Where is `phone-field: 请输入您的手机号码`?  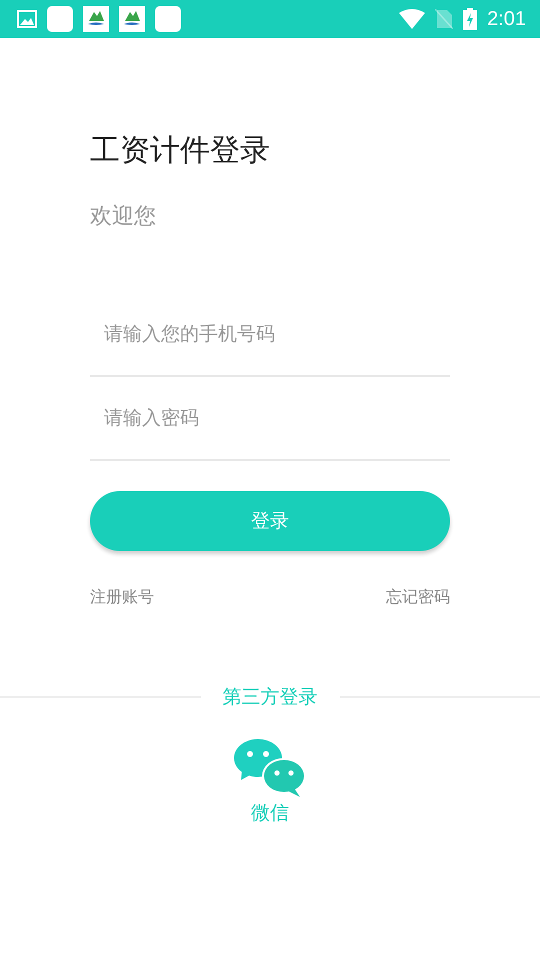 phone-field: 请输入您的手机号码 is located at coordinates (270, 335).